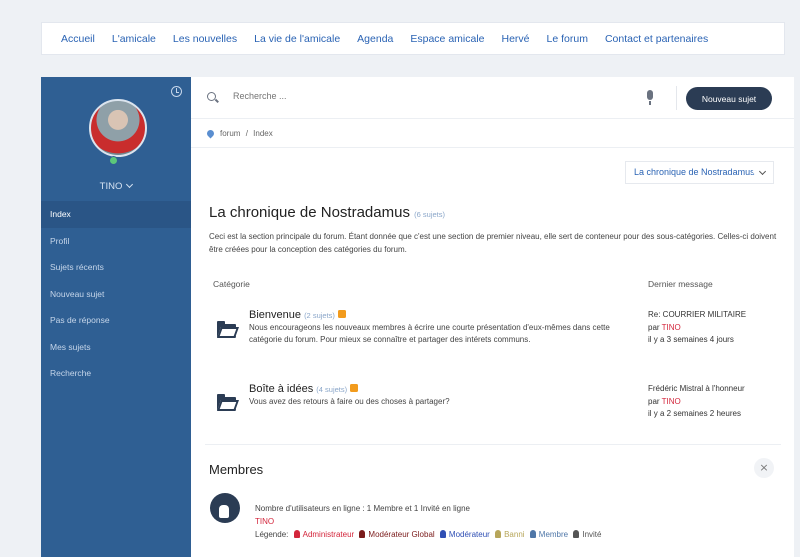  Describe the element at coordinates (680, 284) in the screenshot. I see `column-header-last-message: Dernier message` at that location.